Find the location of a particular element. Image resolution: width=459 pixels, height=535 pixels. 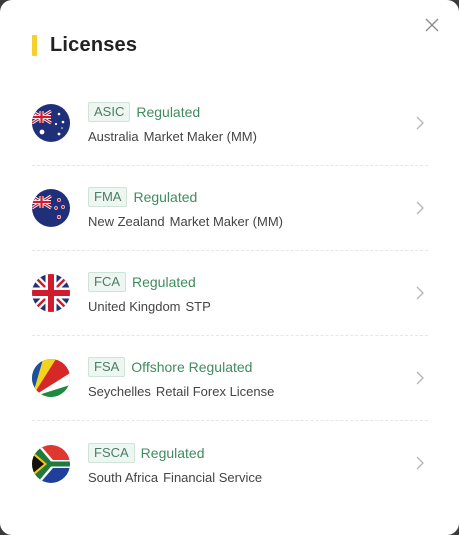

license-item-fca: FCA Regulated United Kingdom STP is located at coordinates (230, 293).